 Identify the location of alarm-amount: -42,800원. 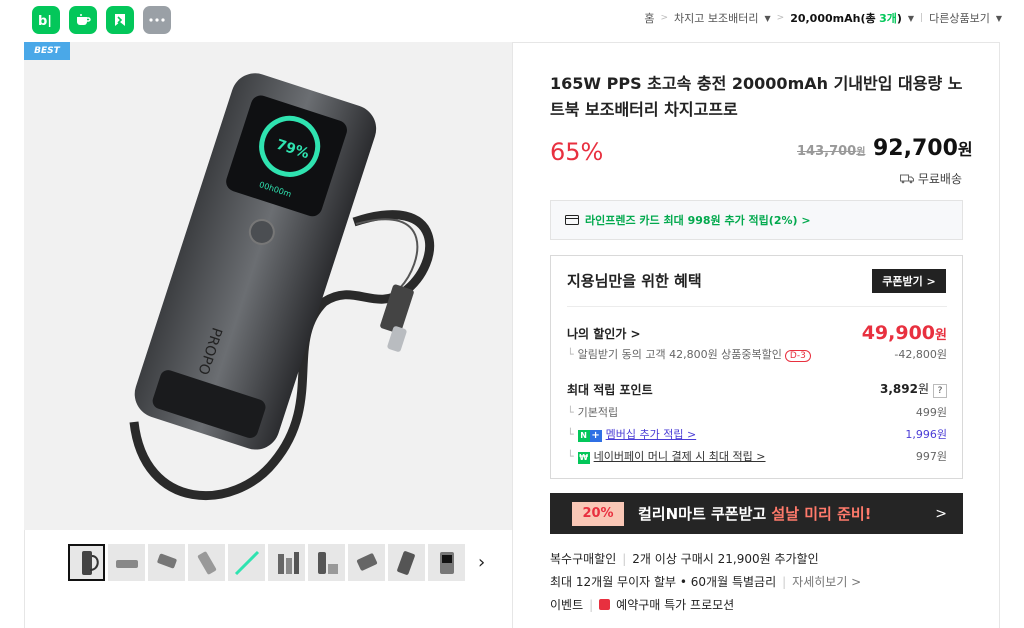
(920, 354).